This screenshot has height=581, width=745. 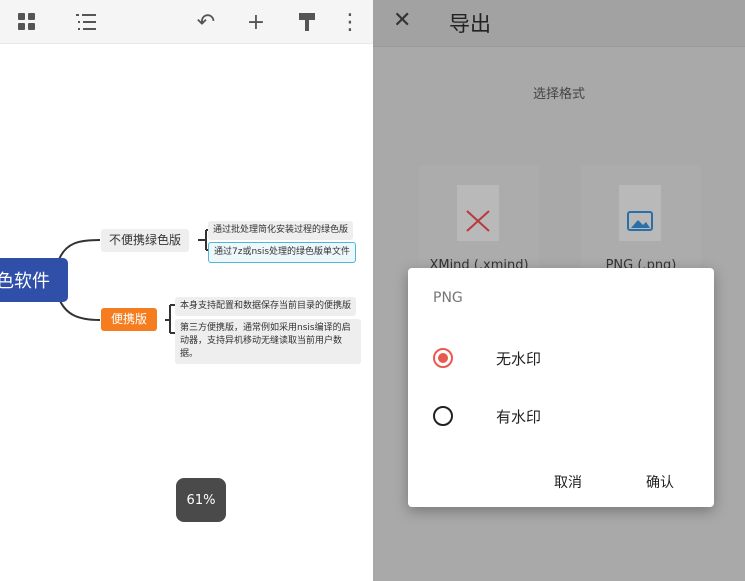 I want to click on topic-portable: 便携版, so click(x=129, y=319).